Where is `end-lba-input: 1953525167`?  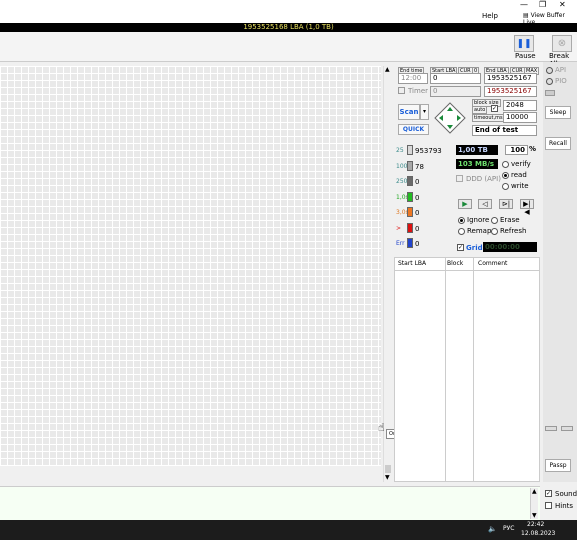
end-lba-input: 1953525167 is located at coordinates (510, 78).